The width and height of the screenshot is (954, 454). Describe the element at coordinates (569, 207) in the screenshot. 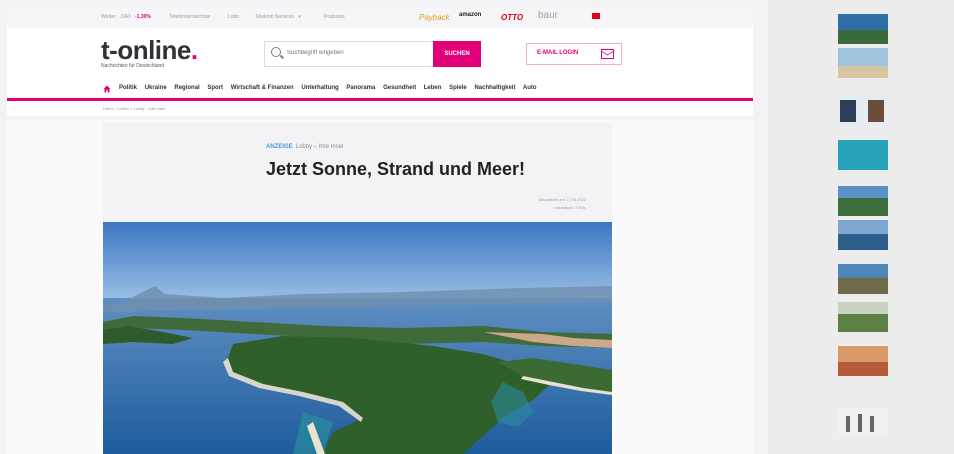

I see `article-reading-time: Lesedauer: 2 Min.` at that location.